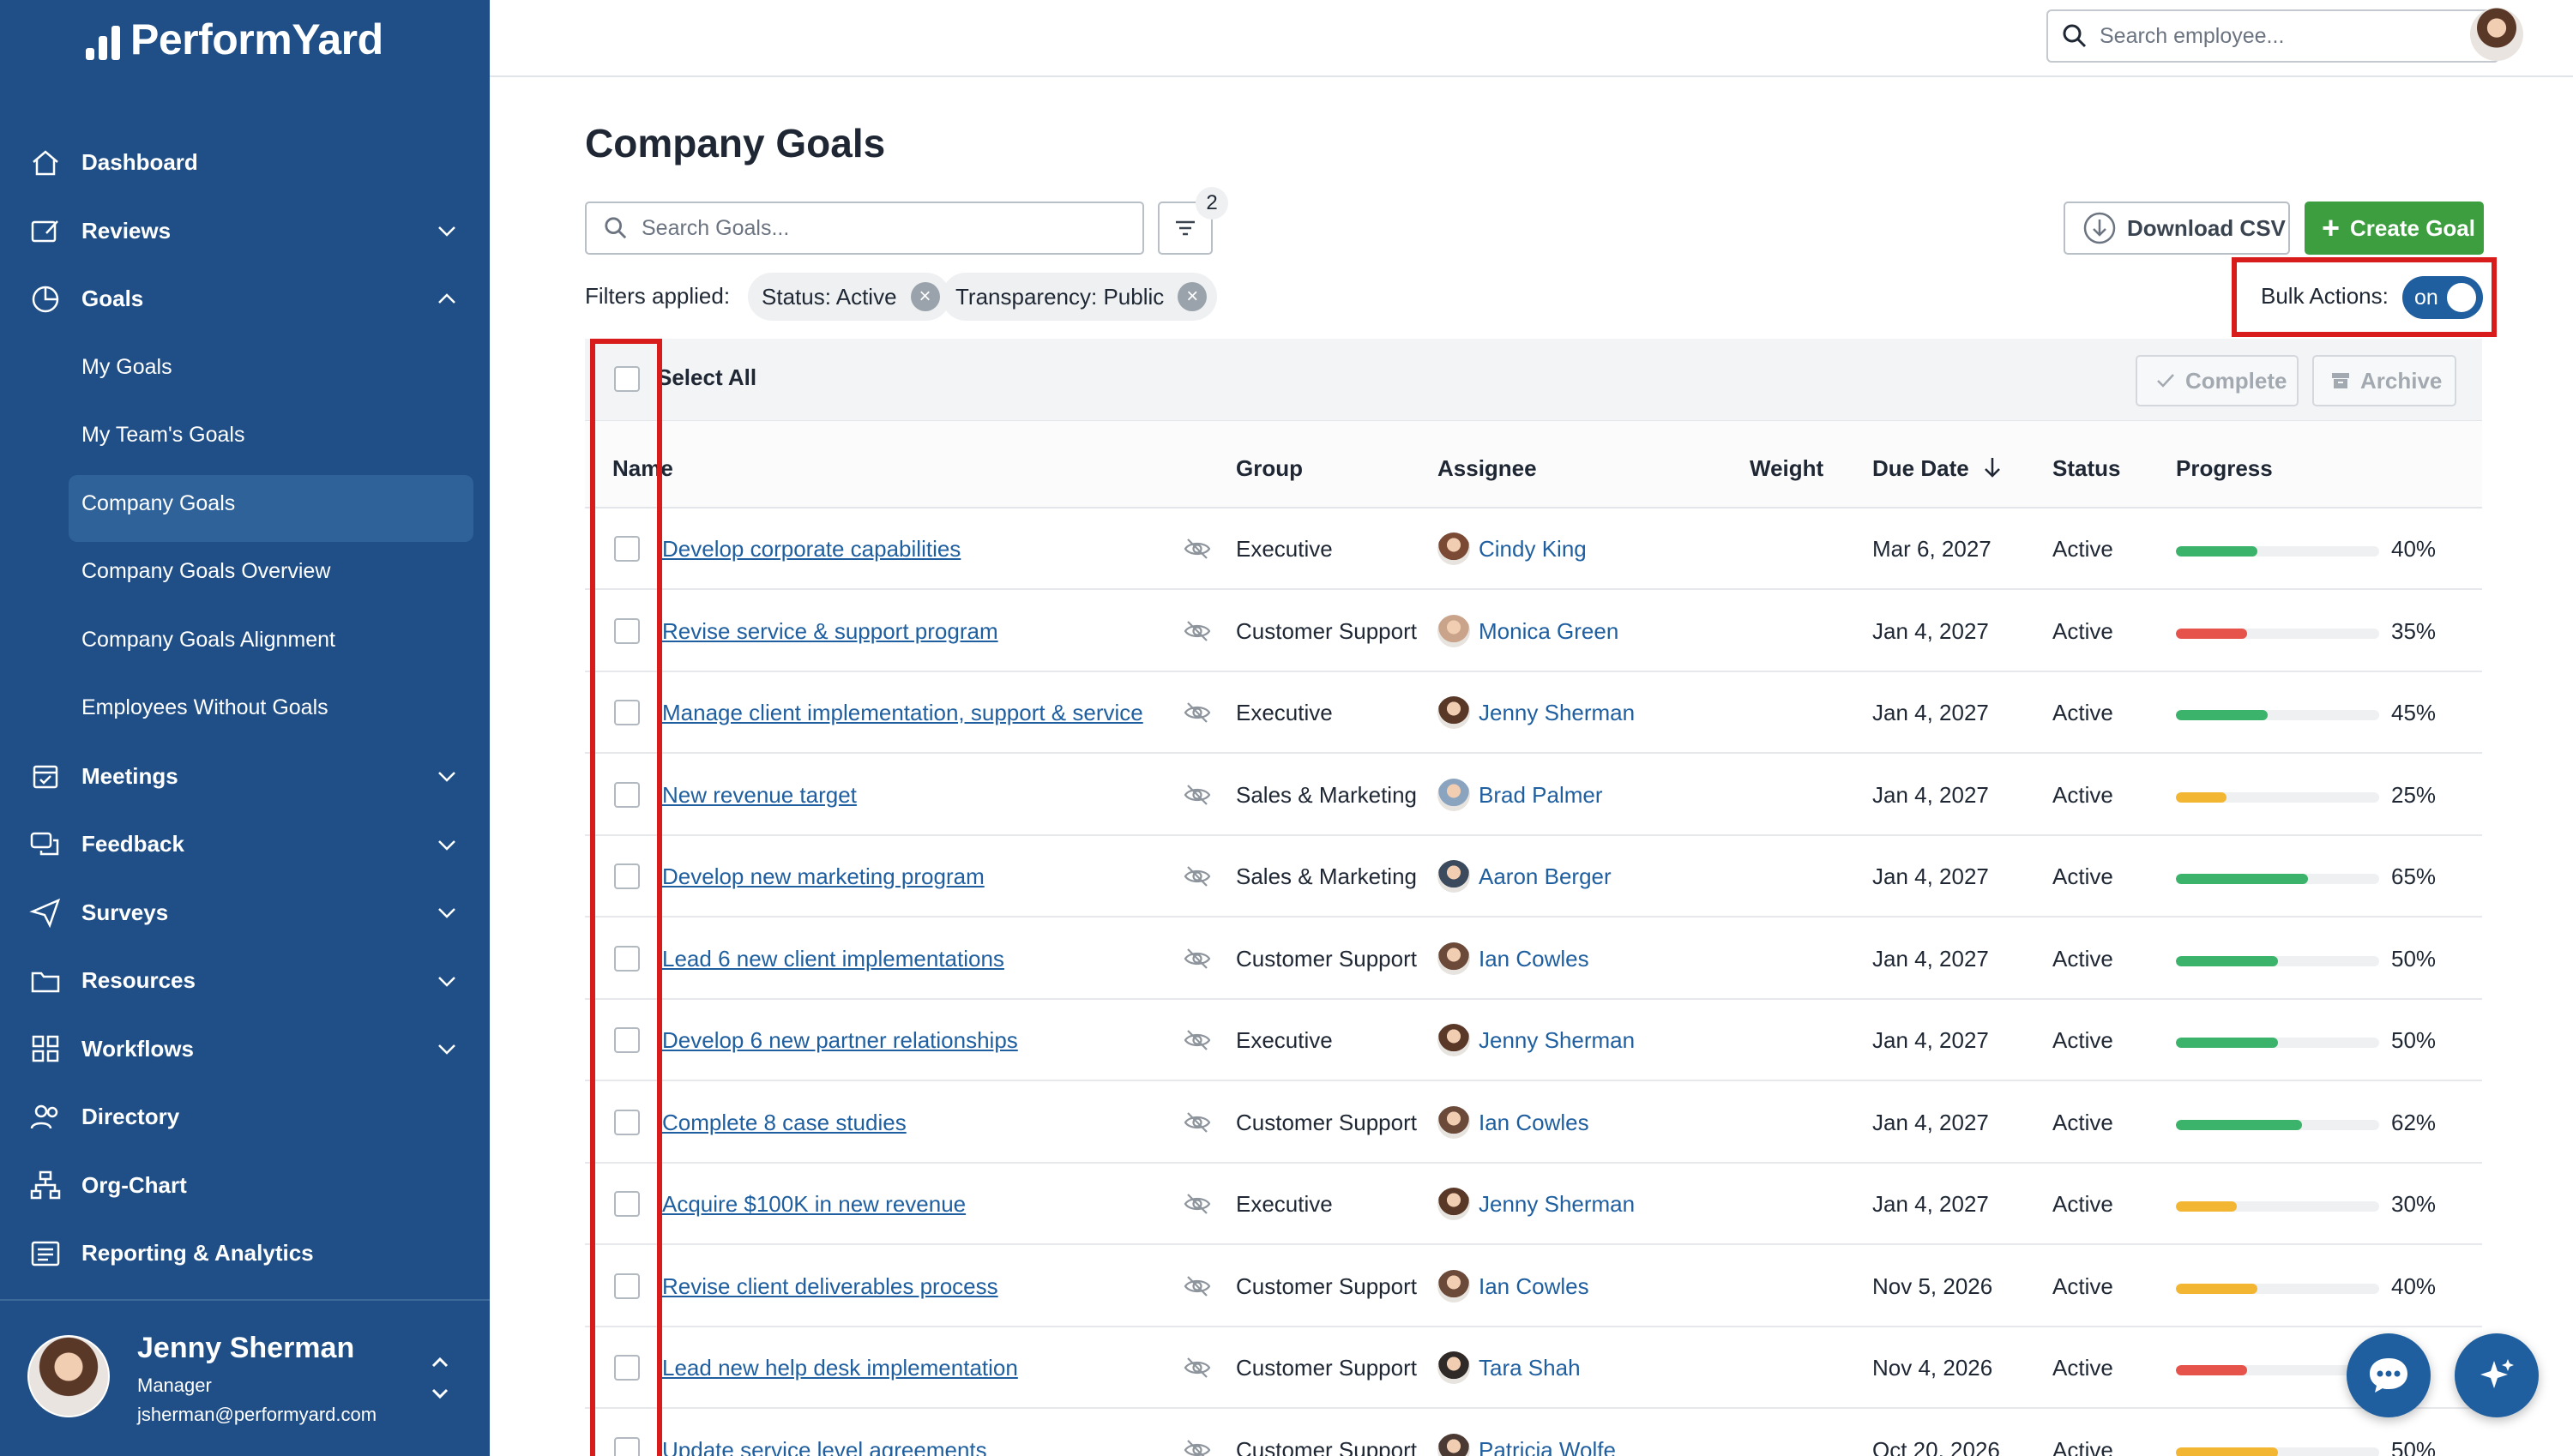 This screenshot has width=2573, height=1456. I want to click on sidebar-subitem-label: Company Goals, so click(158, 503).